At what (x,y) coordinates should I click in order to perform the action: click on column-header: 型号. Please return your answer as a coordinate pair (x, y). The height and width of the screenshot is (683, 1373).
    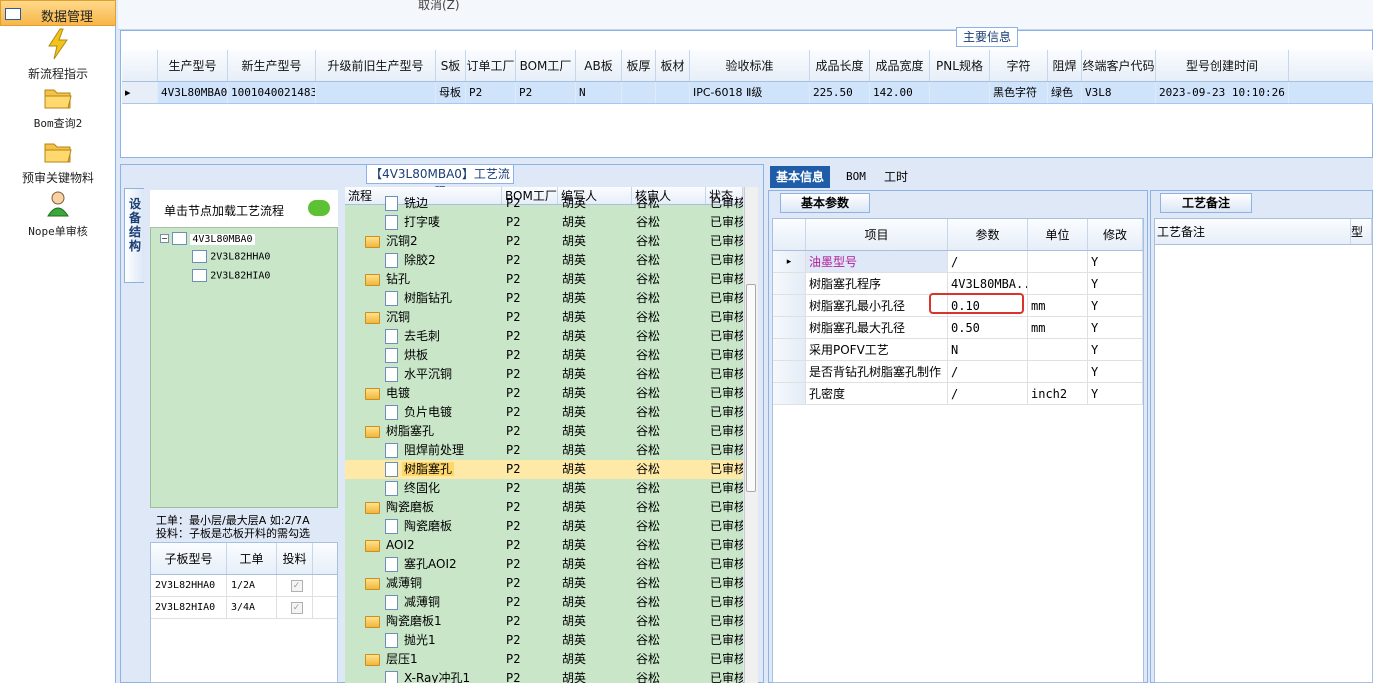
    Looking at the image, I should click on (1361, 231).